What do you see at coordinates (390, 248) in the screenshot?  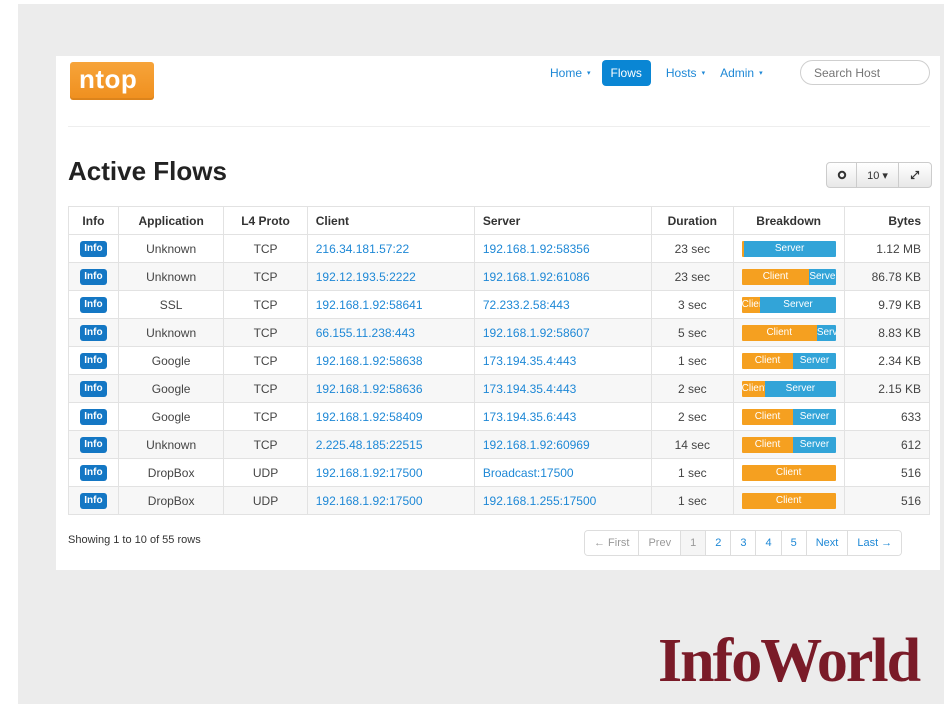 I see `client-link: 216.34.181.57:22` at bounding box center [390, 248].